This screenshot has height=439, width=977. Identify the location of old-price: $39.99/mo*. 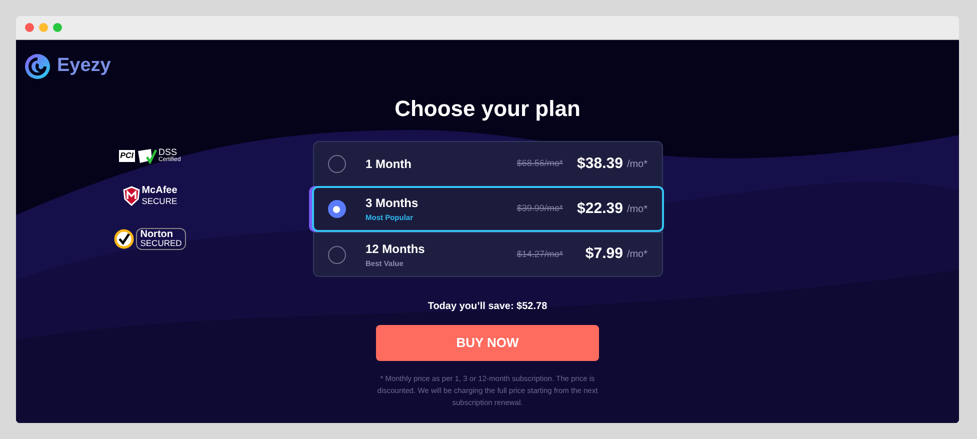
(539, 209).